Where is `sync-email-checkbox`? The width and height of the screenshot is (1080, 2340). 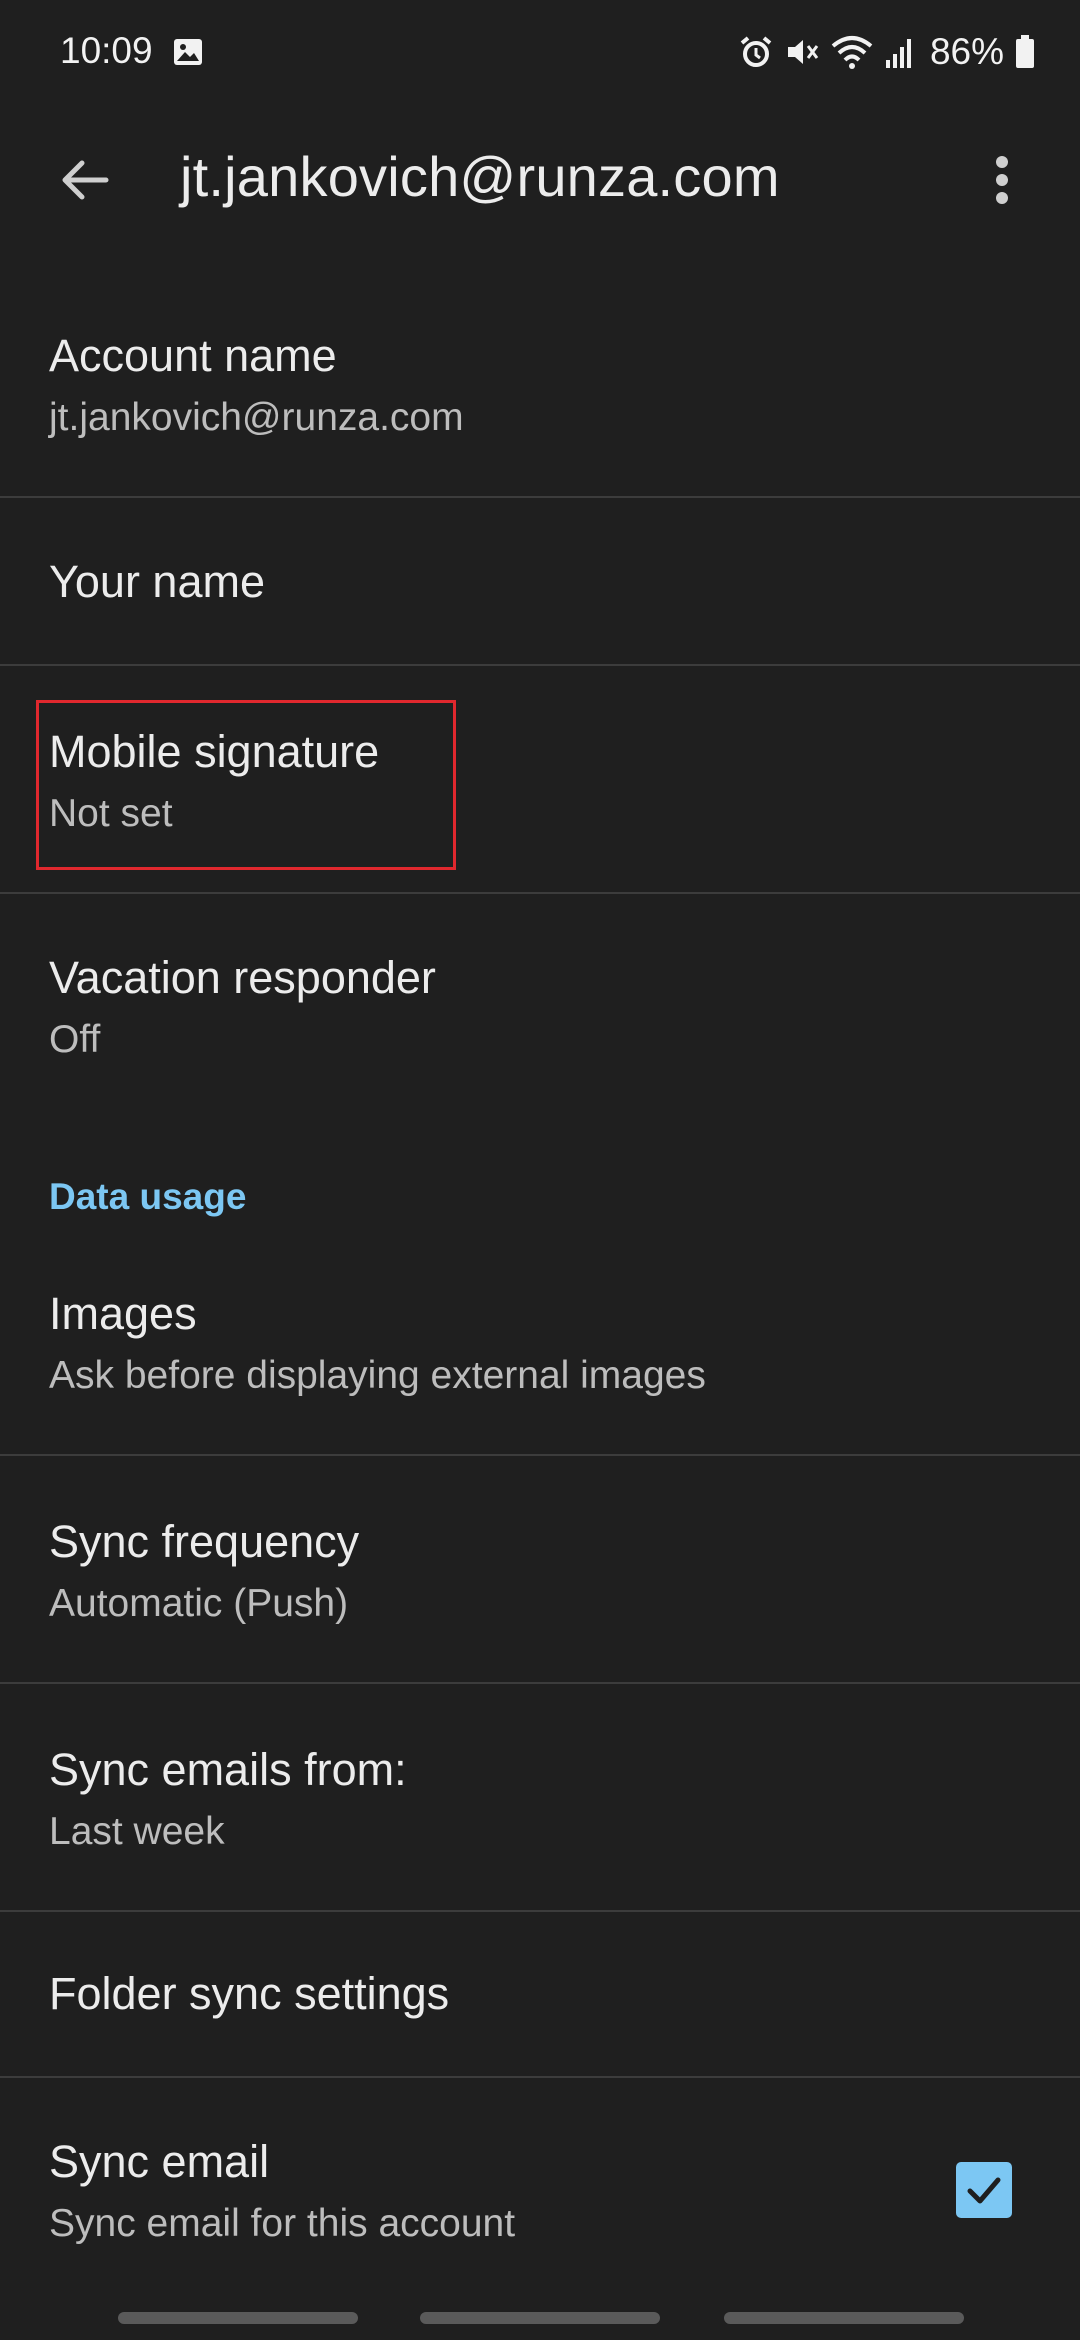
sync-email-checkbox is located at coordinates (984, 2190).